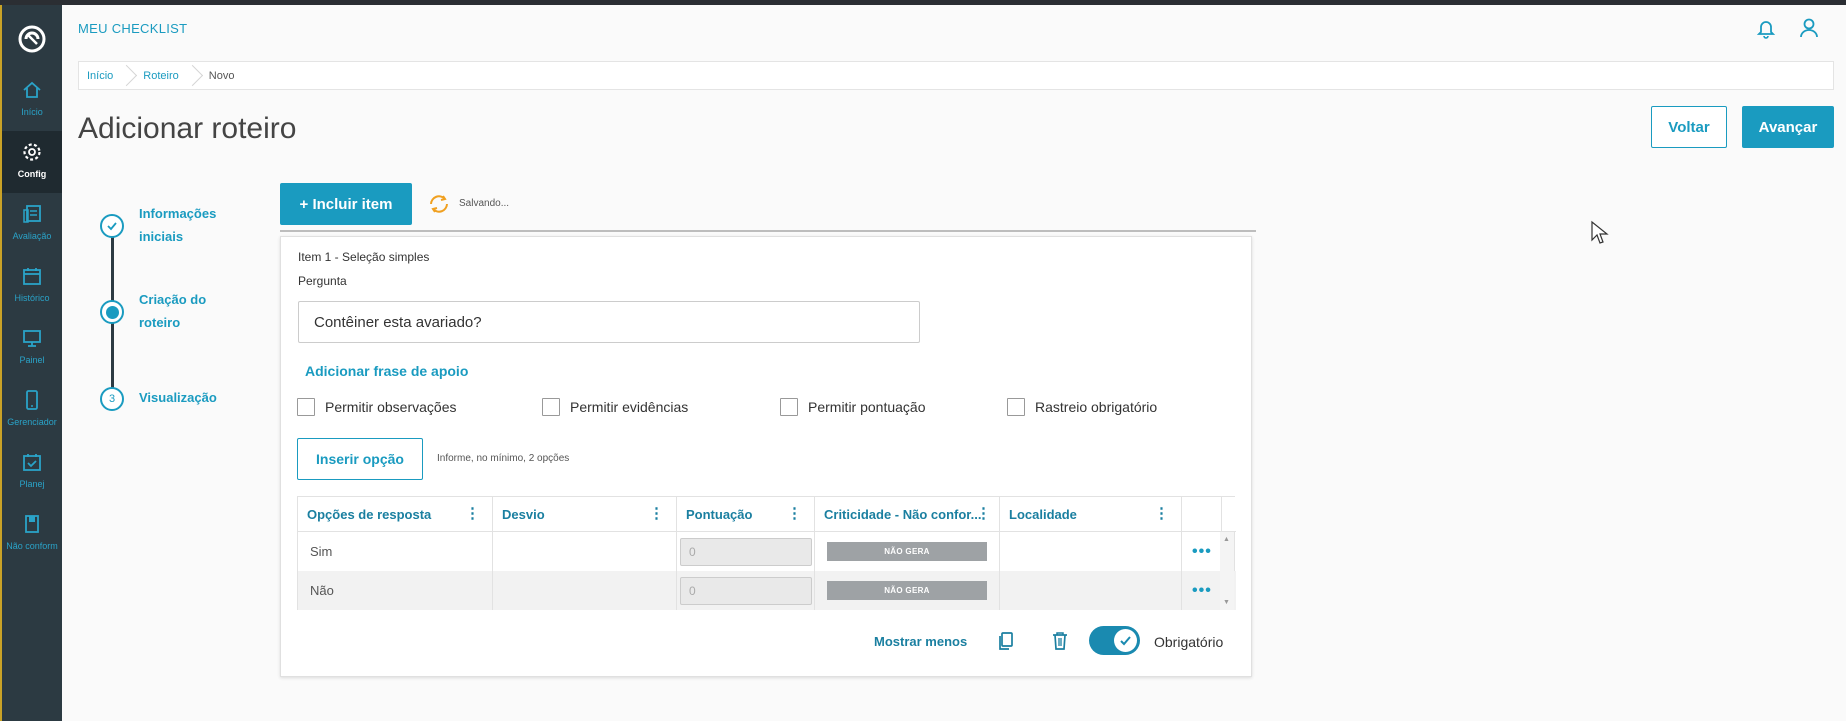 The width and height of the screenshot is (1846, 721). Describe the element at coordinates (32, 224) in the screenshot. I see `sidebar-item-avaliacao: Avaliação` at that location.